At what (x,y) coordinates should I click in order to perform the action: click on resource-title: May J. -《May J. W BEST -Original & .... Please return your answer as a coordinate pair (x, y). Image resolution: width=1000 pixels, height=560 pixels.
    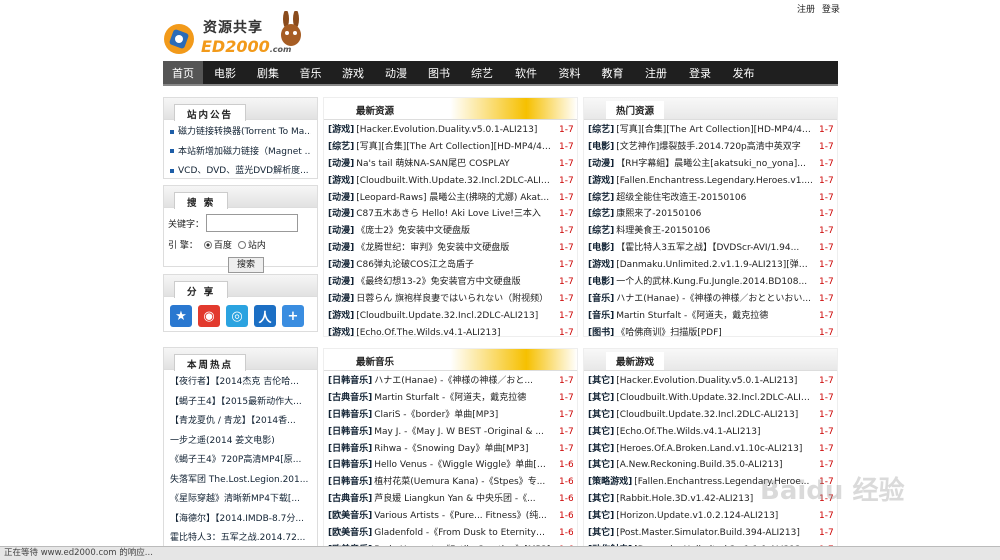
    Looking at the image, I should click on (463, 432).